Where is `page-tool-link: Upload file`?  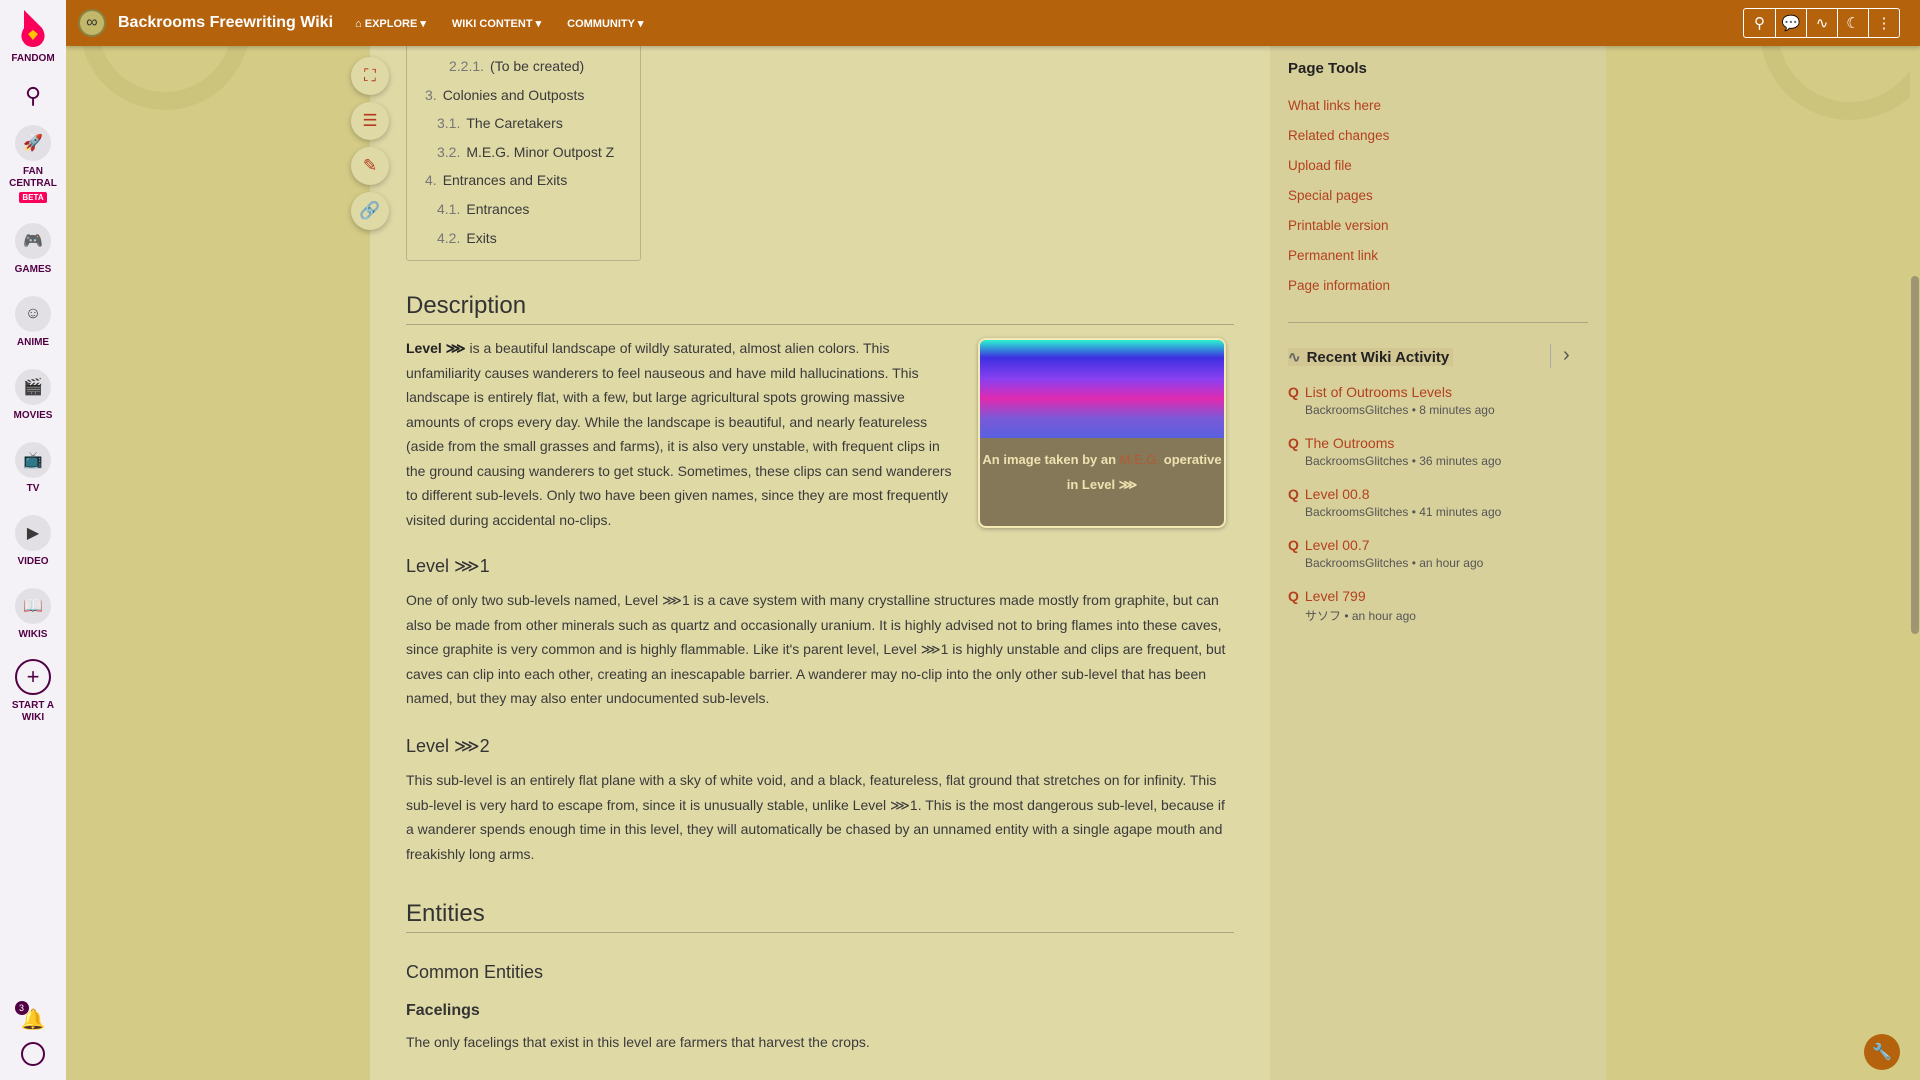 page-tool-link: Upload file is located at coordinates (1320, 165).